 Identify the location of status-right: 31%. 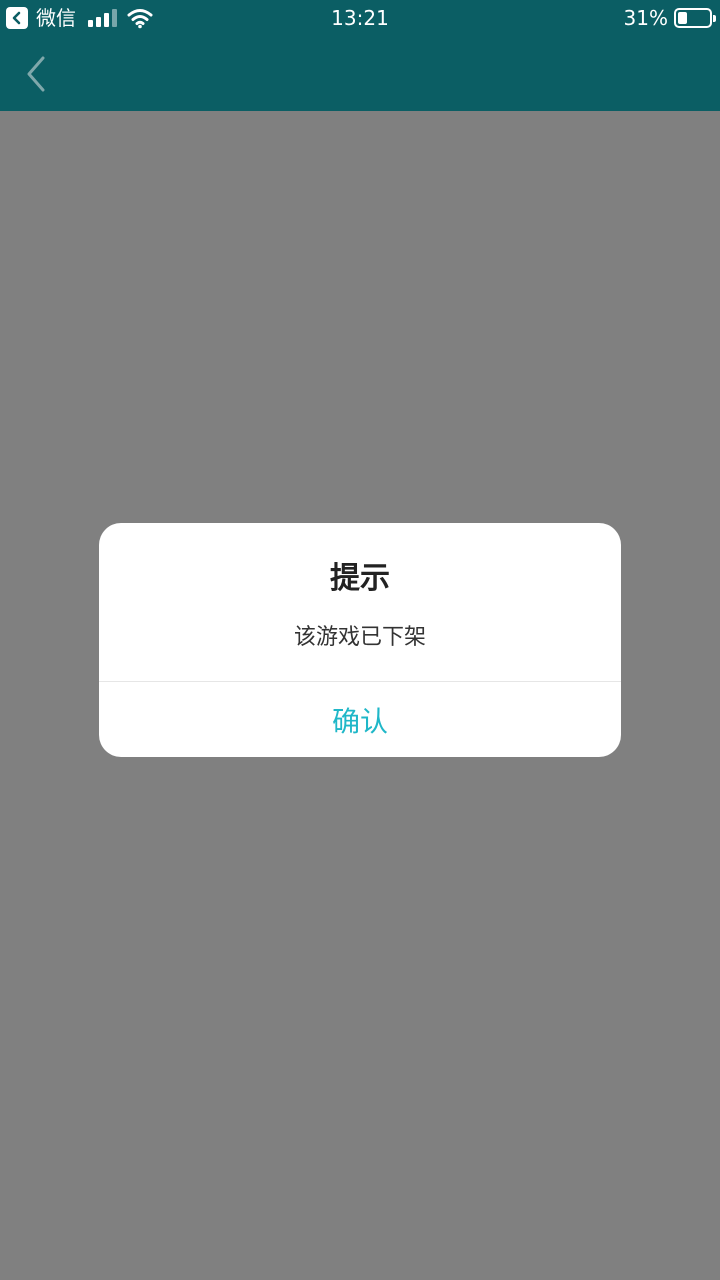
(669, 18).